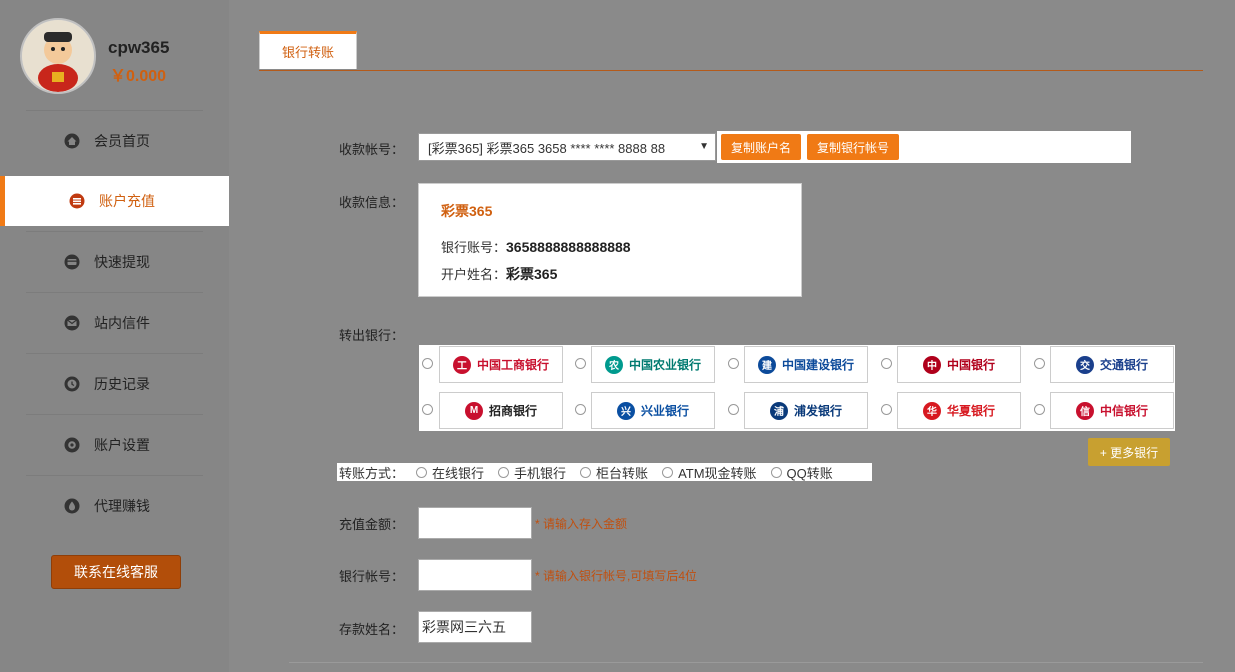  I want to click on bank-option-cib: 兴兴业银行, so click(653, 410).